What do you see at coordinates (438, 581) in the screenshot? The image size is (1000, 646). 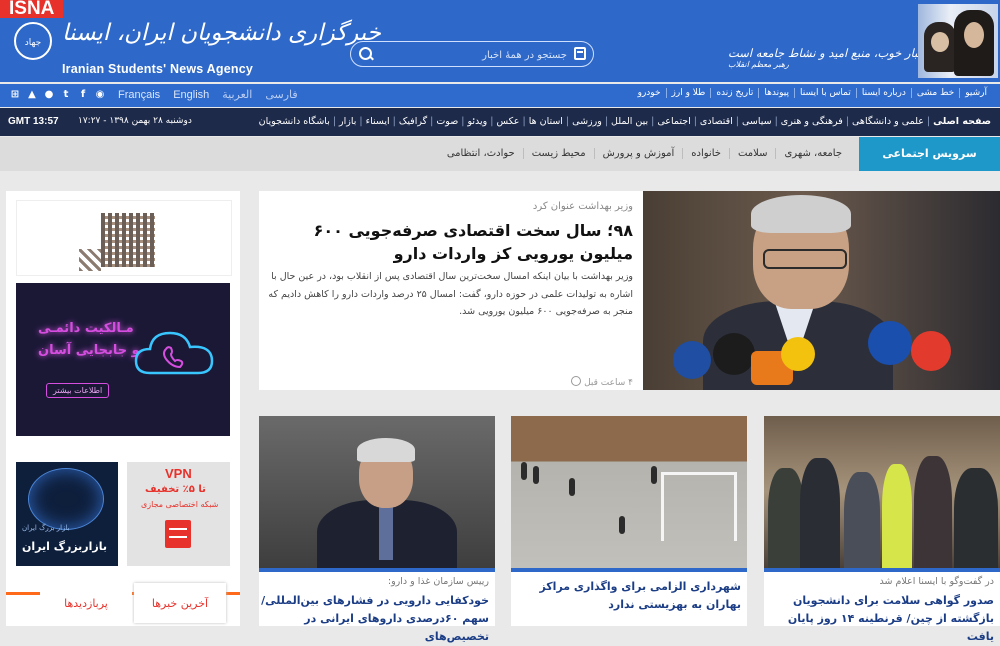 I see `news-card-category: رییس سازمان غذا و دارو:` at bounding box center [438, 581].